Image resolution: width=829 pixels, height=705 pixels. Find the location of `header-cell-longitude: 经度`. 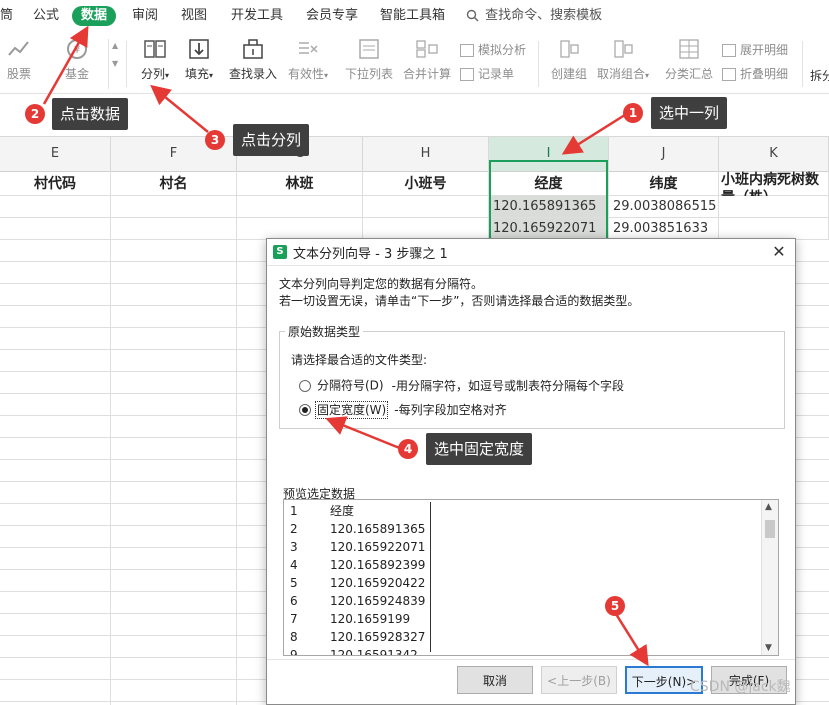

header-cell-longitude: 经度 is located at coordinates (549, 183).